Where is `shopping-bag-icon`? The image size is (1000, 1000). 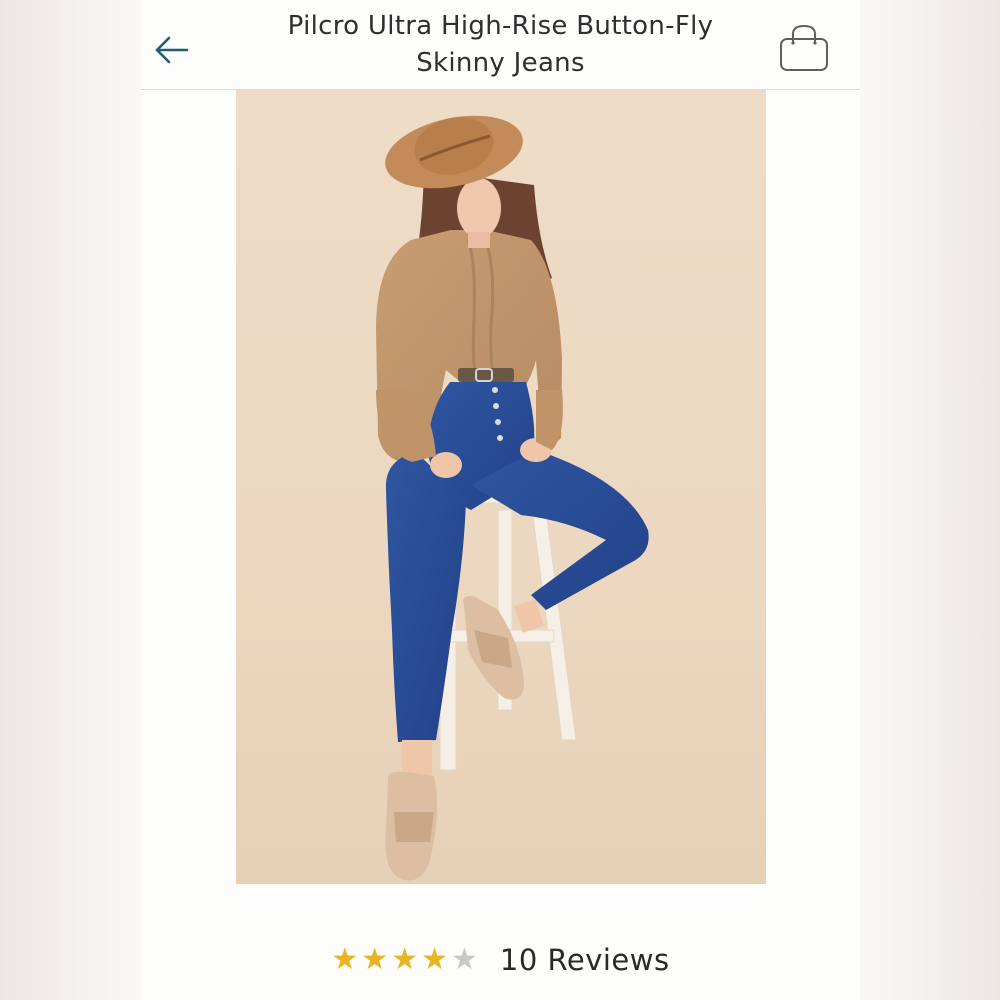 shopping-bag-icon is located at coordinates (804, 47).